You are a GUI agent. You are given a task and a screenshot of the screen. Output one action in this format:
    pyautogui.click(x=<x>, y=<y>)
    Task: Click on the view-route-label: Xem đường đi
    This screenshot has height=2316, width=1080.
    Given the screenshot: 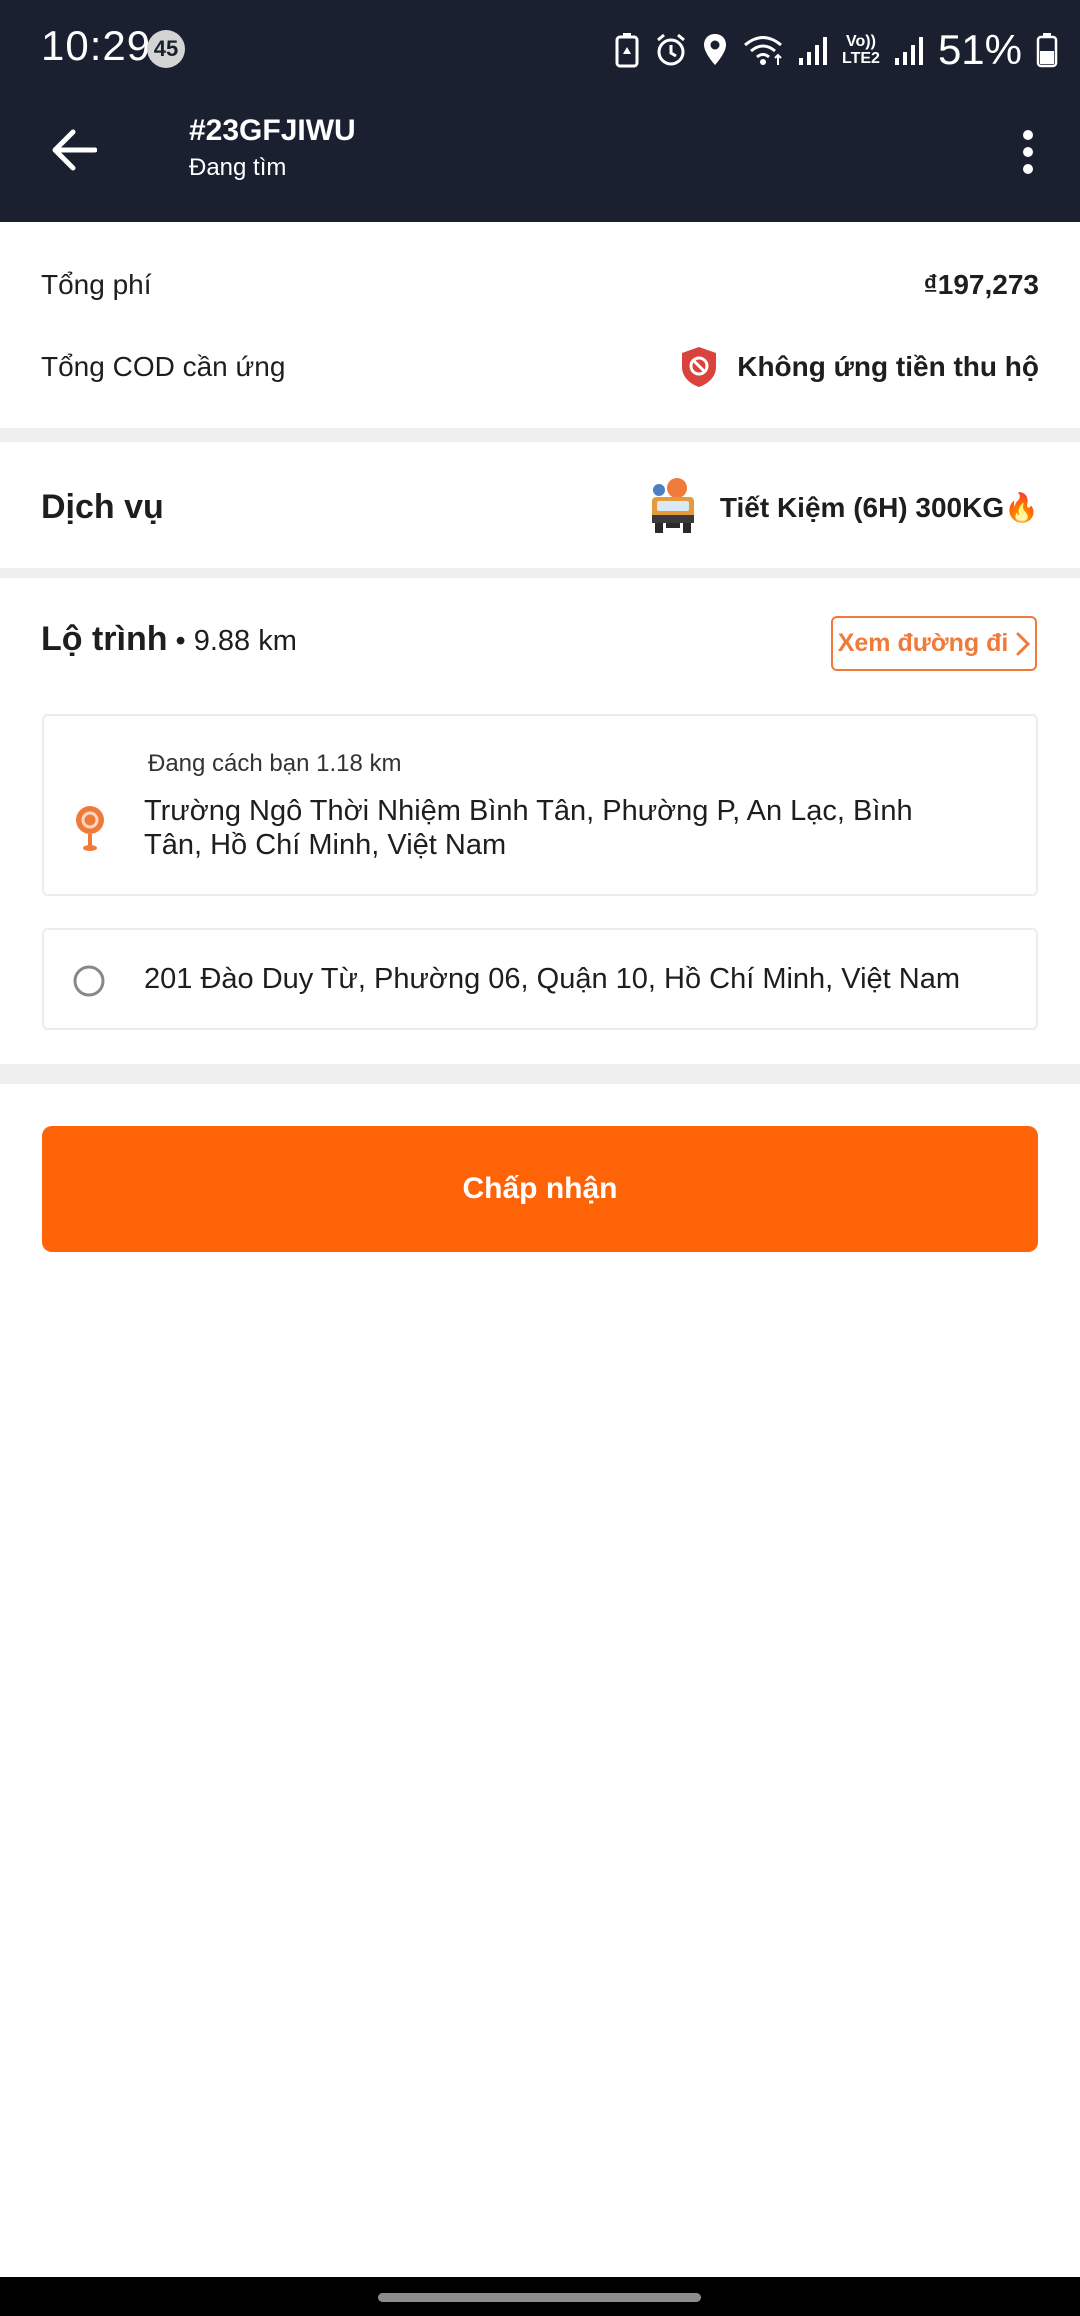 What is the action you would take?
    pyautogui.click(x=923, y=643)
    